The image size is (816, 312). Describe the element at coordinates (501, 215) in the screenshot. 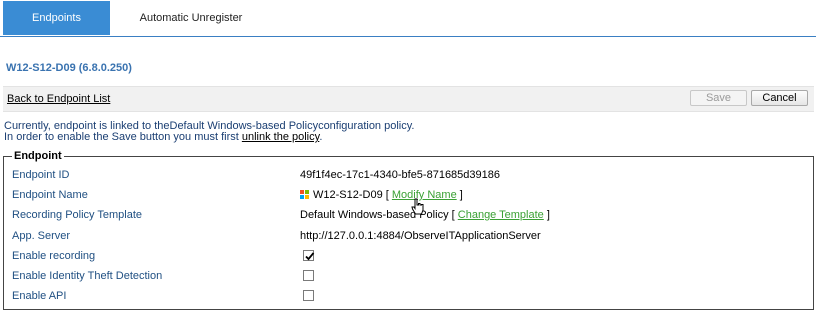

I see `change-template-link: Change Template` at that location.